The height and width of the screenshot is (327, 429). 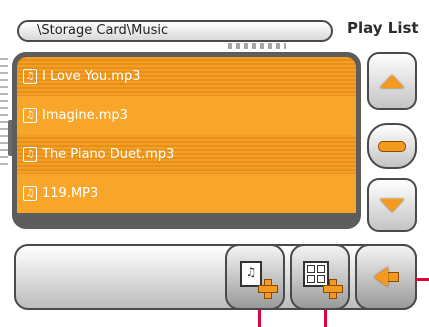 I want to click on playlist-item-label: The Piano Duet.mp3, so click(x=108, y=154).